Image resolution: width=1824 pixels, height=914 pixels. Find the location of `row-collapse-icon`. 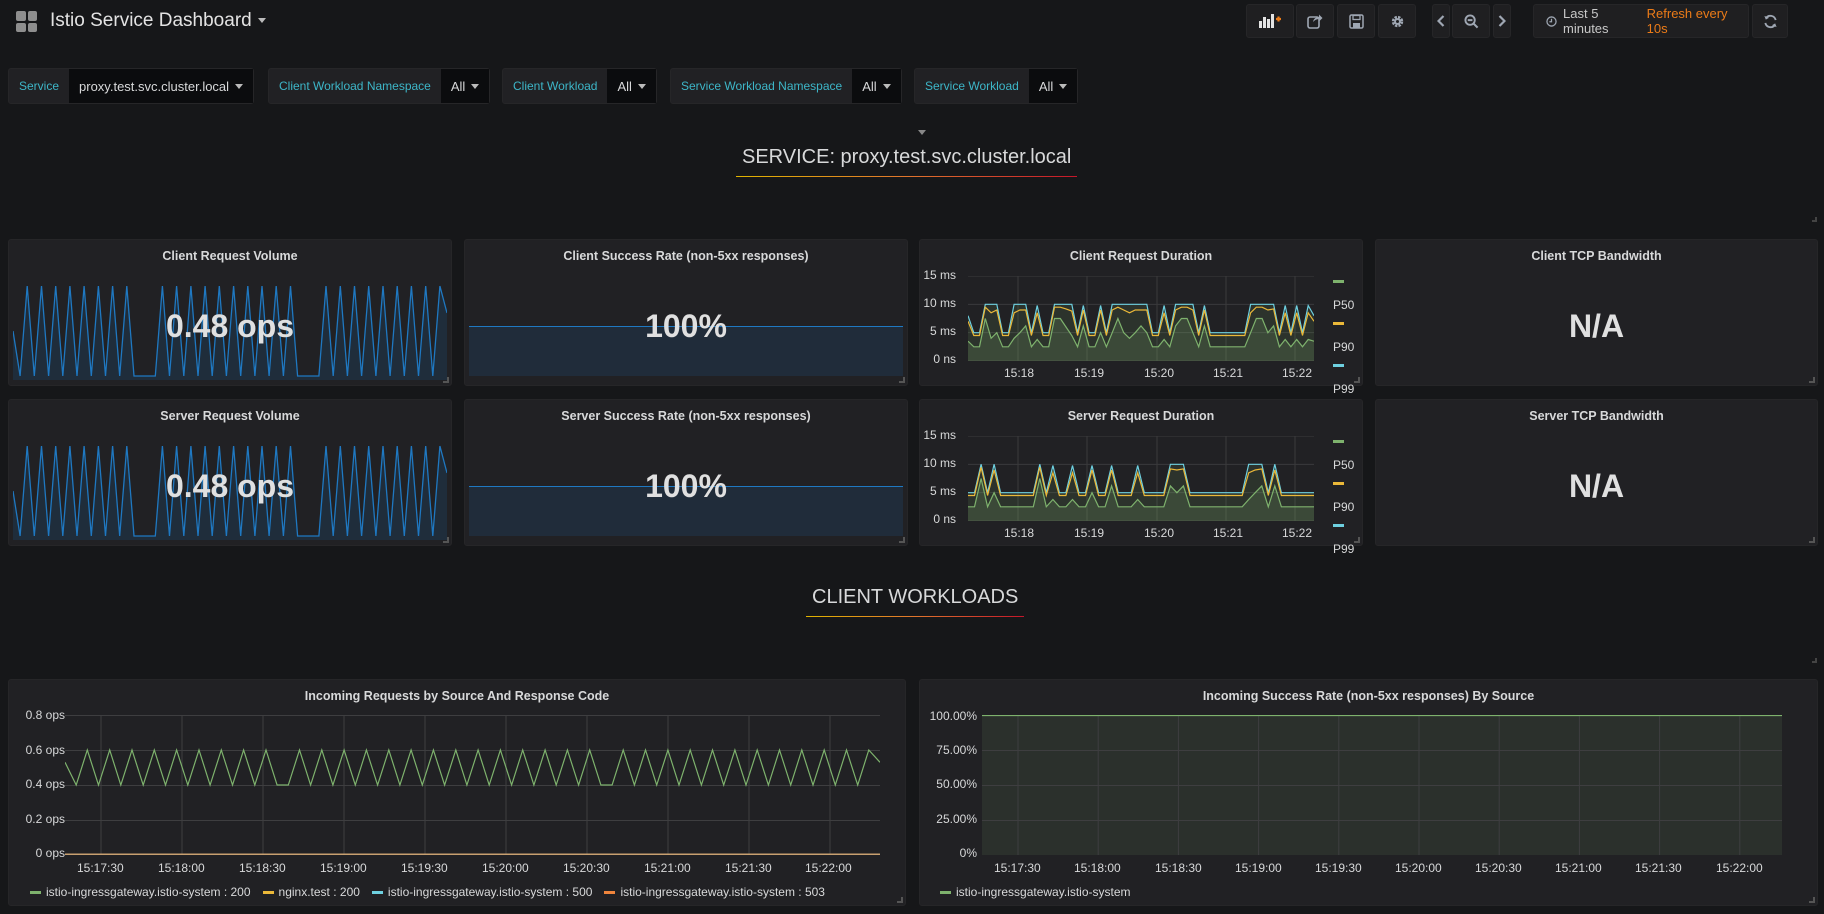

row-collapse-icon is located at coordinates (922, 132).